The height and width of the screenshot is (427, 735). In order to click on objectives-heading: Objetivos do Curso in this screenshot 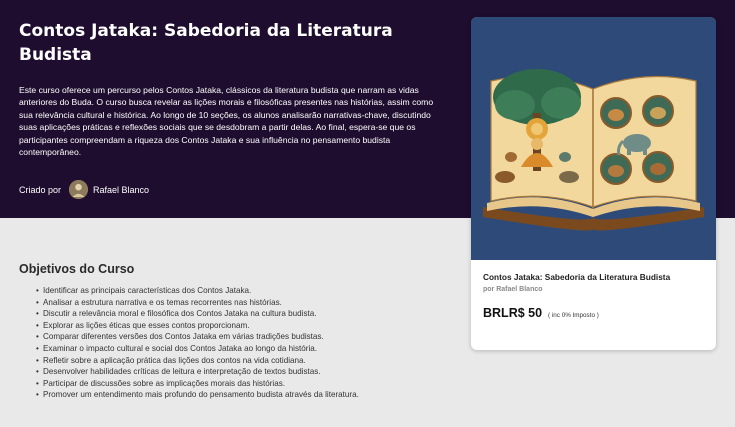, I will do `click(77, 269)`.